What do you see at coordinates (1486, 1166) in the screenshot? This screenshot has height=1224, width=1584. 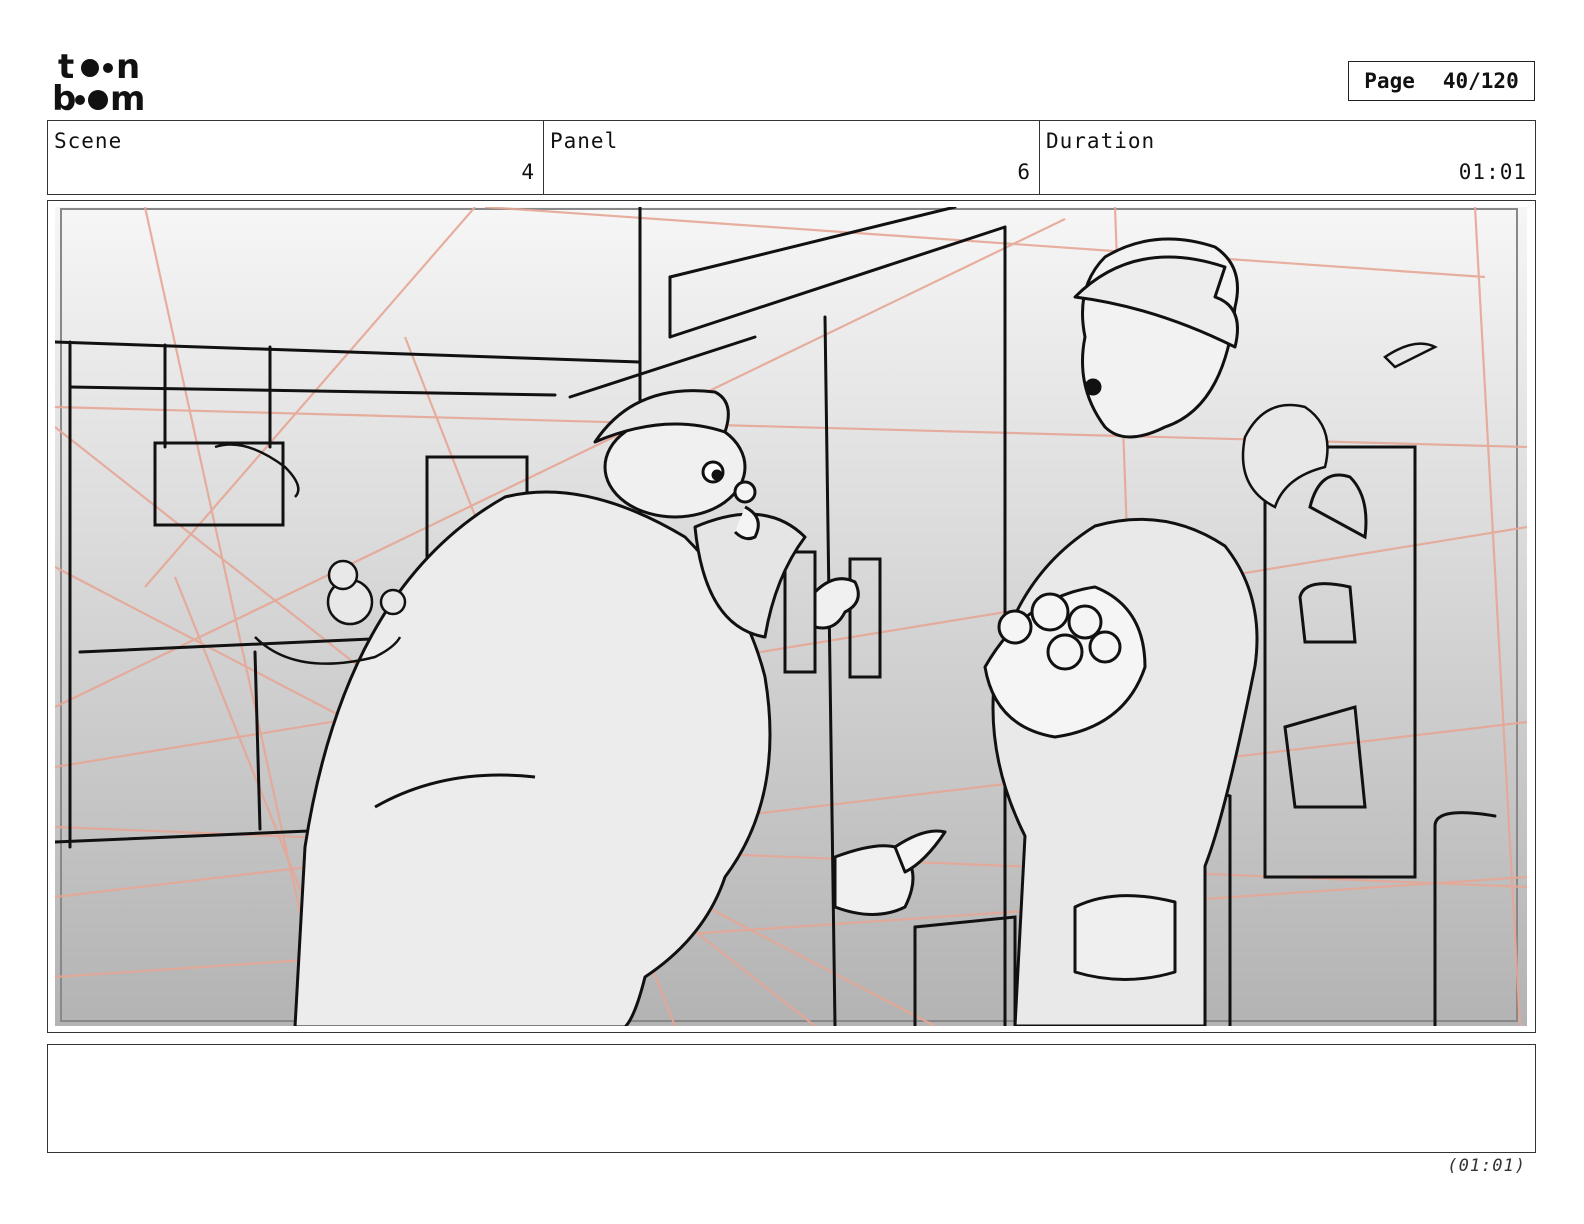 I see `footer-duration: (01:01)` at bounding box center [1486, 1166].